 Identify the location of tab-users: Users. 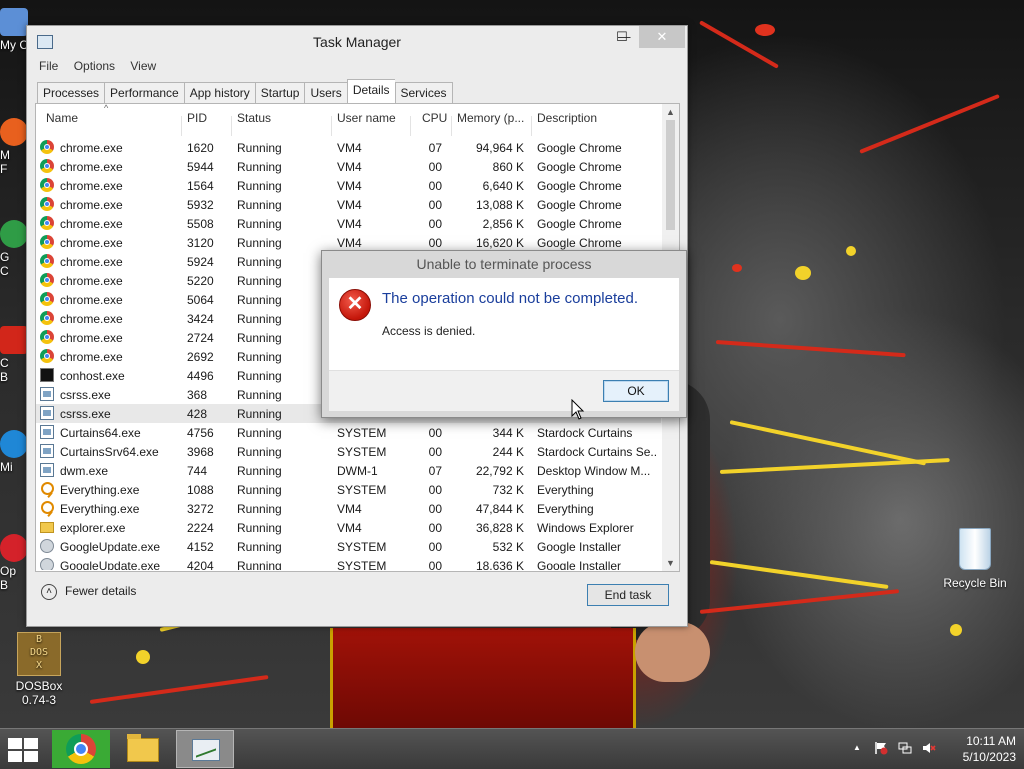
(325, 93).